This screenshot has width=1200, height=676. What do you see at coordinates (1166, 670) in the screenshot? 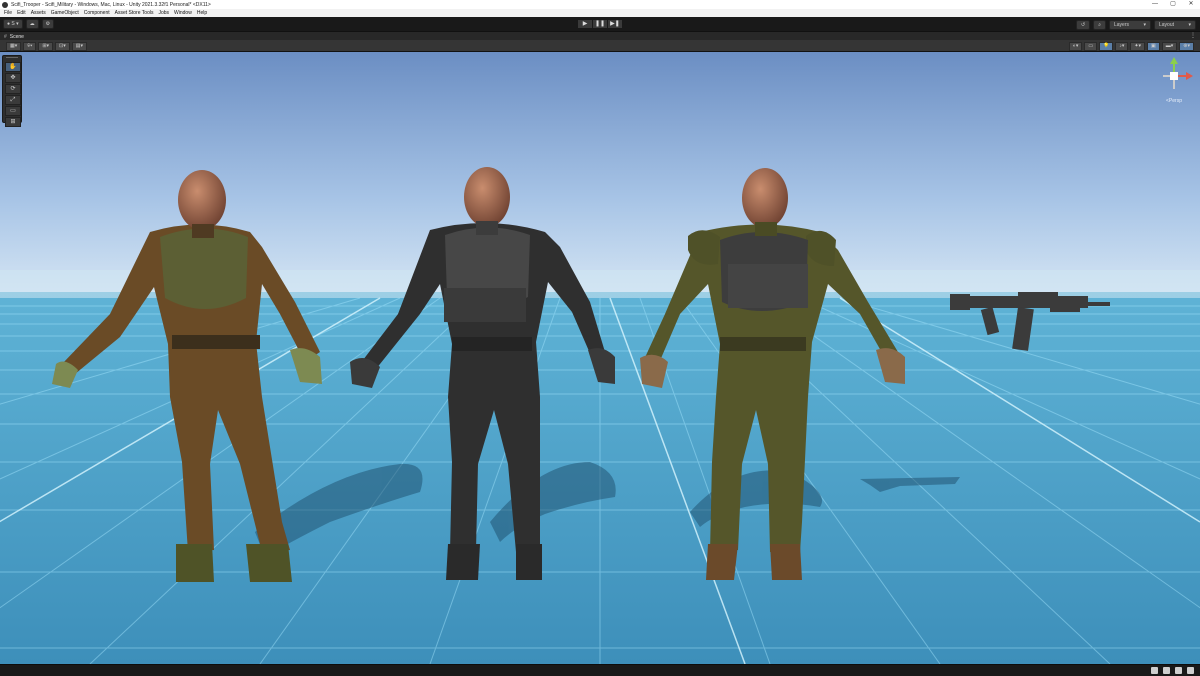
I see `bake-status-icon` at bounding box center [1166, 670].